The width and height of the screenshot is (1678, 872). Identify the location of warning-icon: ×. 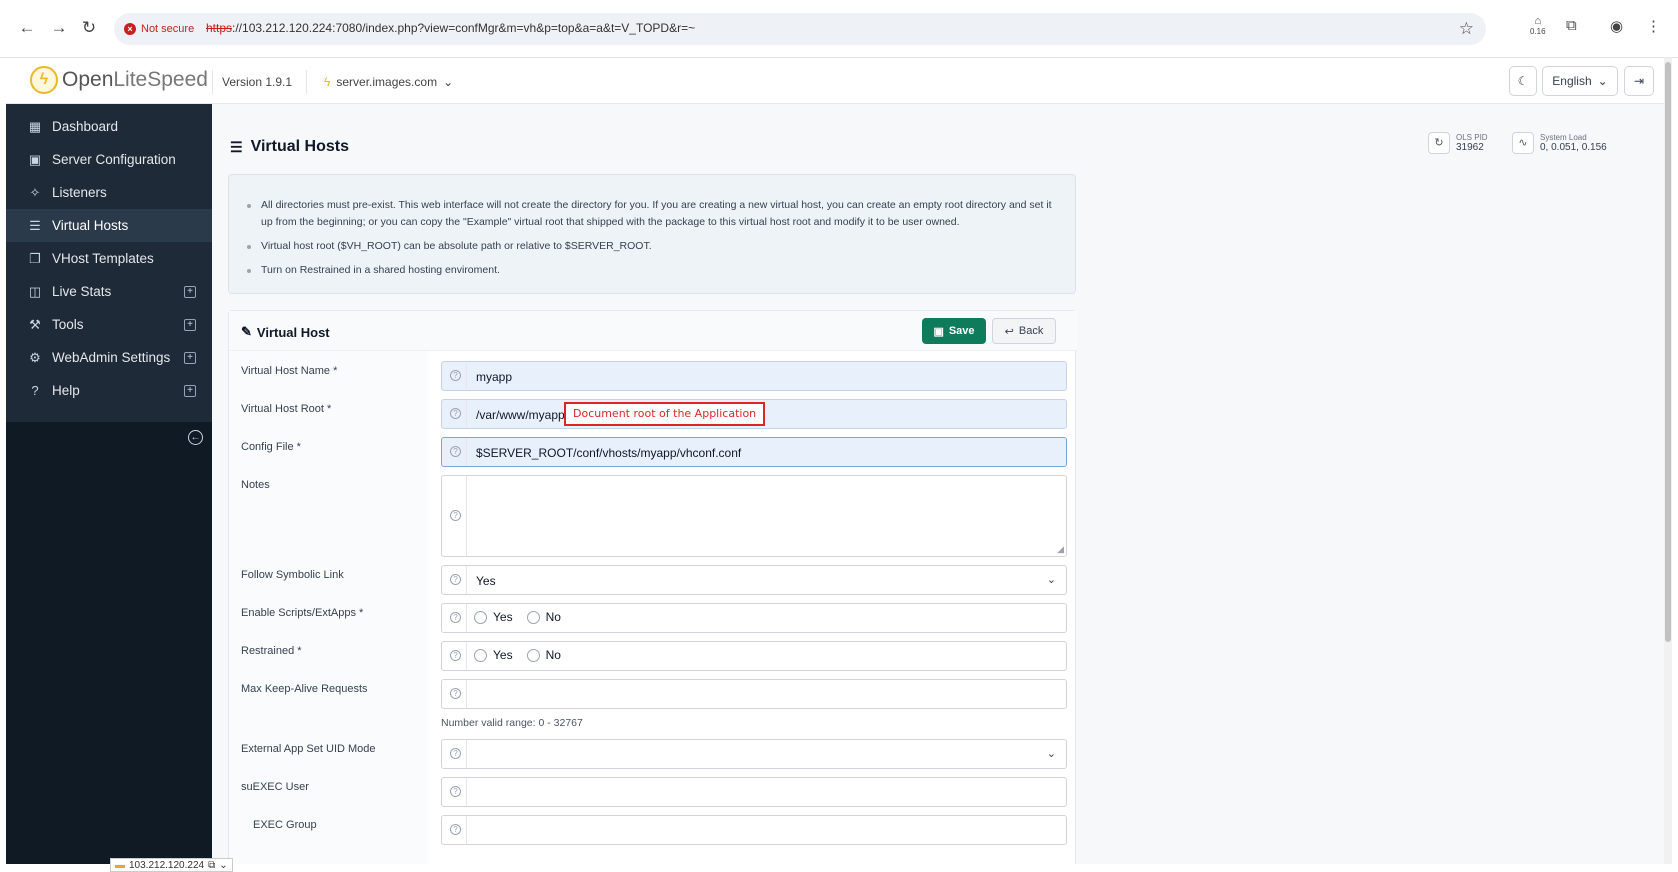
(130, 29).